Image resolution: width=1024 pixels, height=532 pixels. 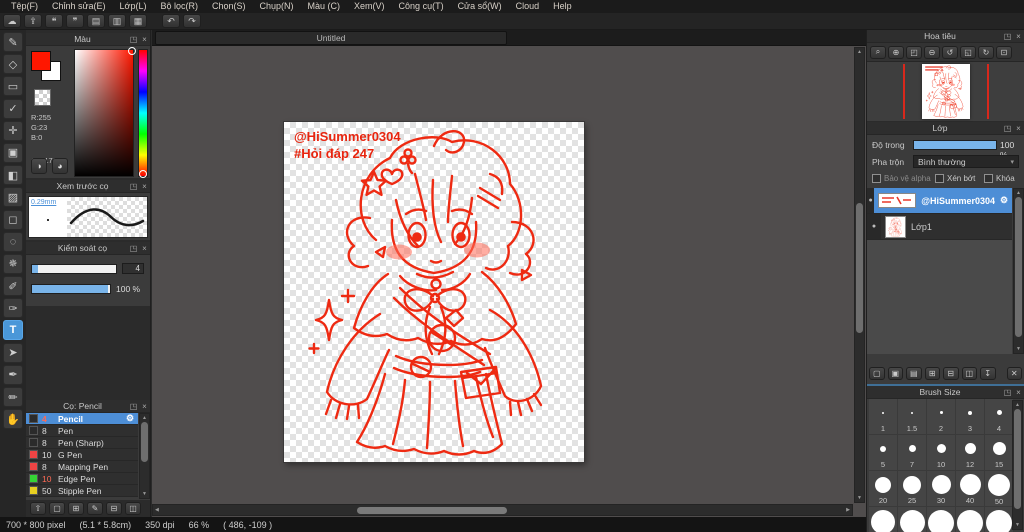 What do you see at coordinates (999, 417) in the screenshot?
I see `brush-size-cell: 4` at bounding box center [999, 417].